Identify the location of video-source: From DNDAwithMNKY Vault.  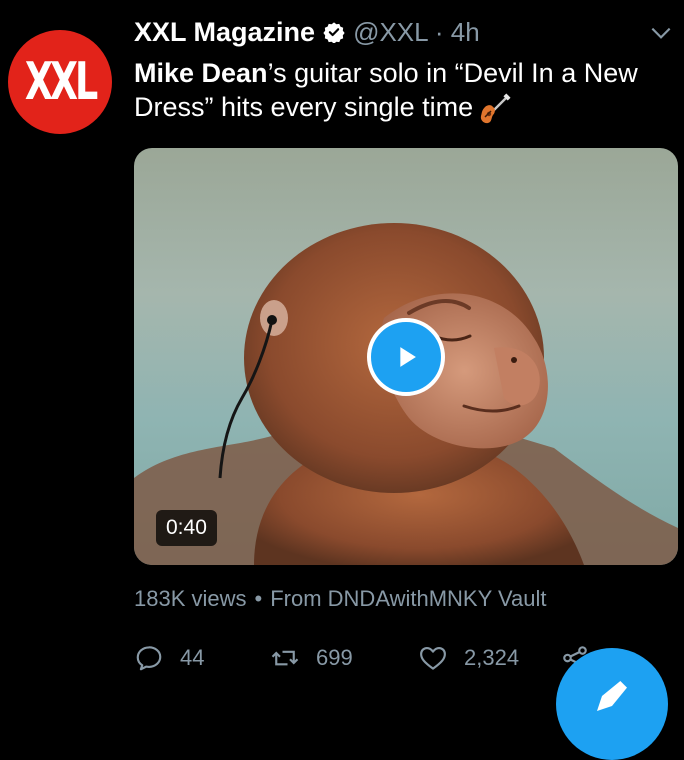
(408, 598).